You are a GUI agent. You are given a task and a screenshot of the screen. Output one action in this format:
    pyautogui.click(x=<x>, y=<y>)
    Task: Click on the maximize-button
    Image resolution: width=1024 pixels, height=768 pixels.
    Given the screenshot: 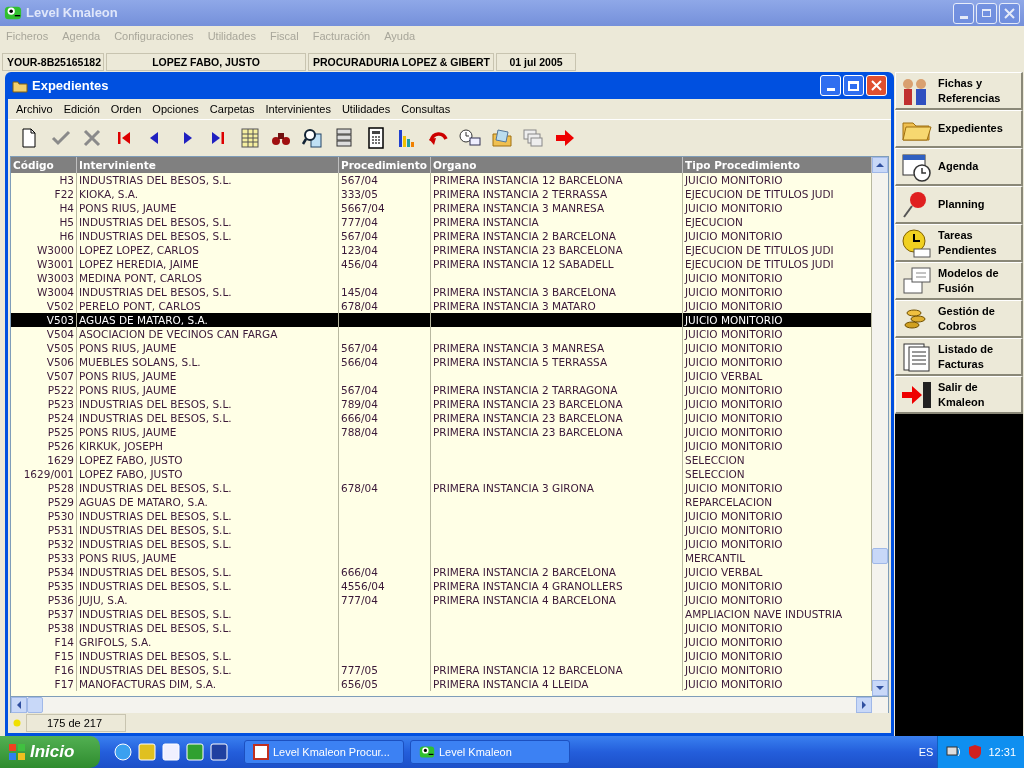 What is the action you would take?
    pyautogui.click(x=853, y=85)
    